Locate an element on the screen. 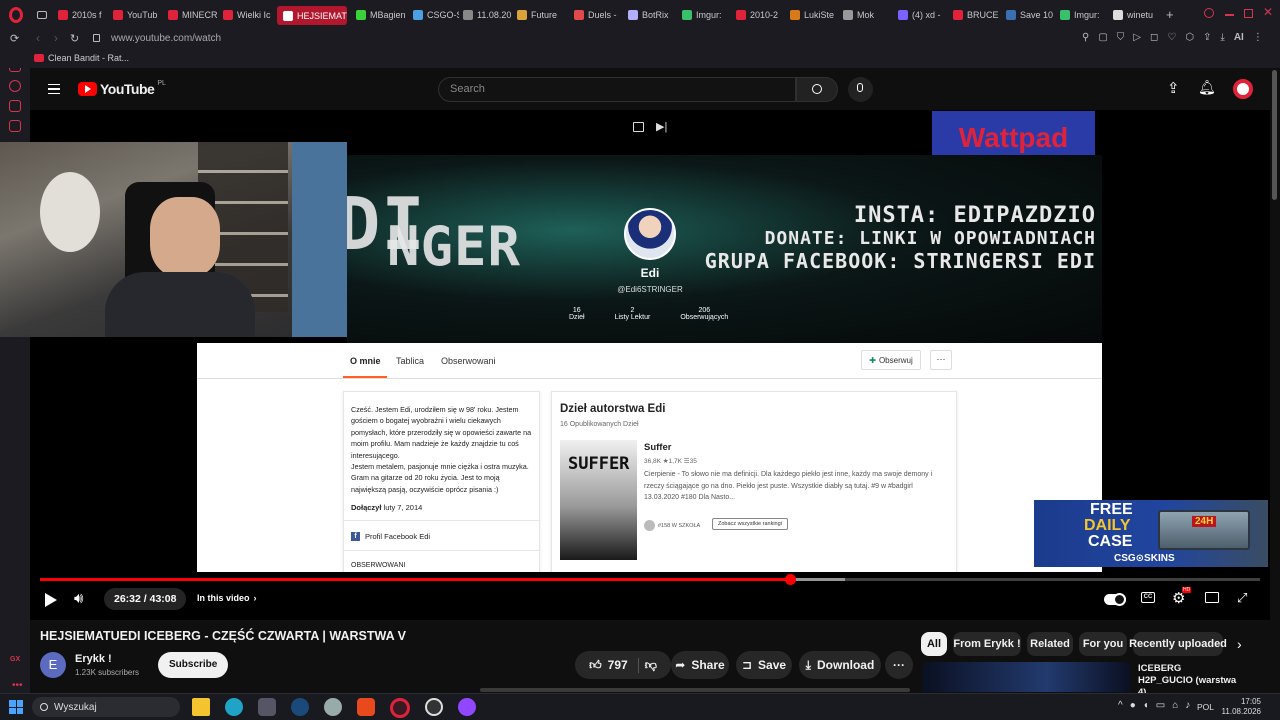 Image resolution: width=1280 pixels, height=720 pixels. subscribe-button: Subscribe is located at coordinates (193, 665).